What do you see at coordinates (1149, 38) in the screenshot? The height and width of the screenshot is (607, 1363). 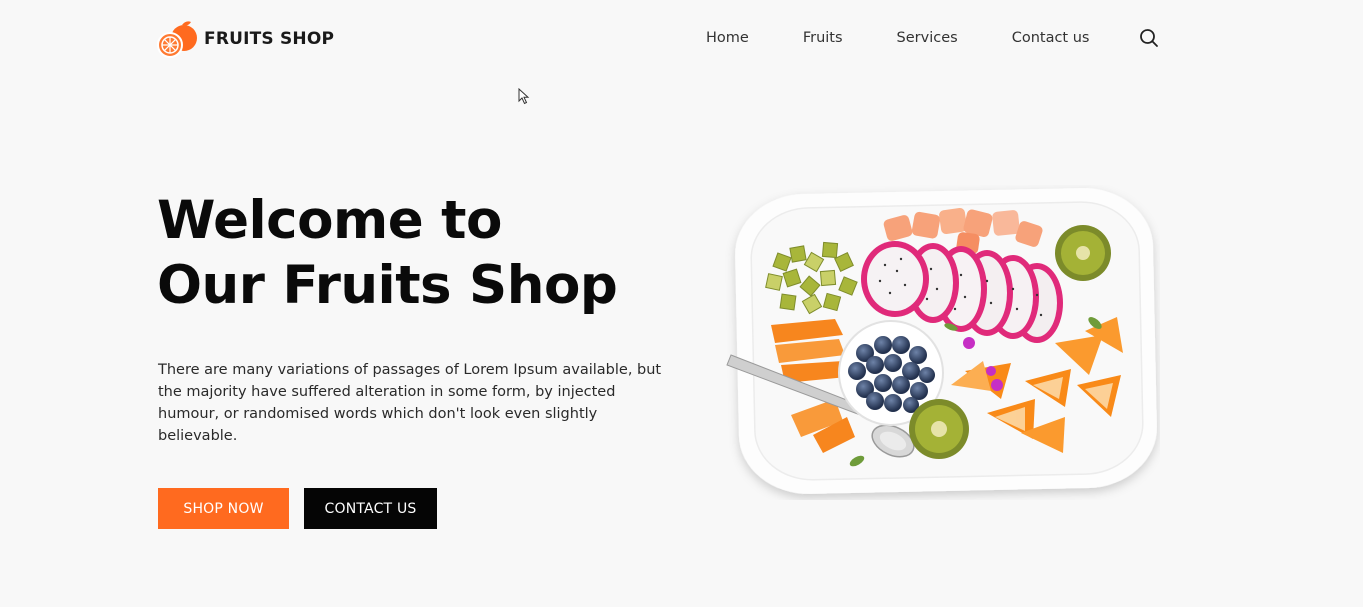 I see `search-icon` at bounding box center [1149, 38].